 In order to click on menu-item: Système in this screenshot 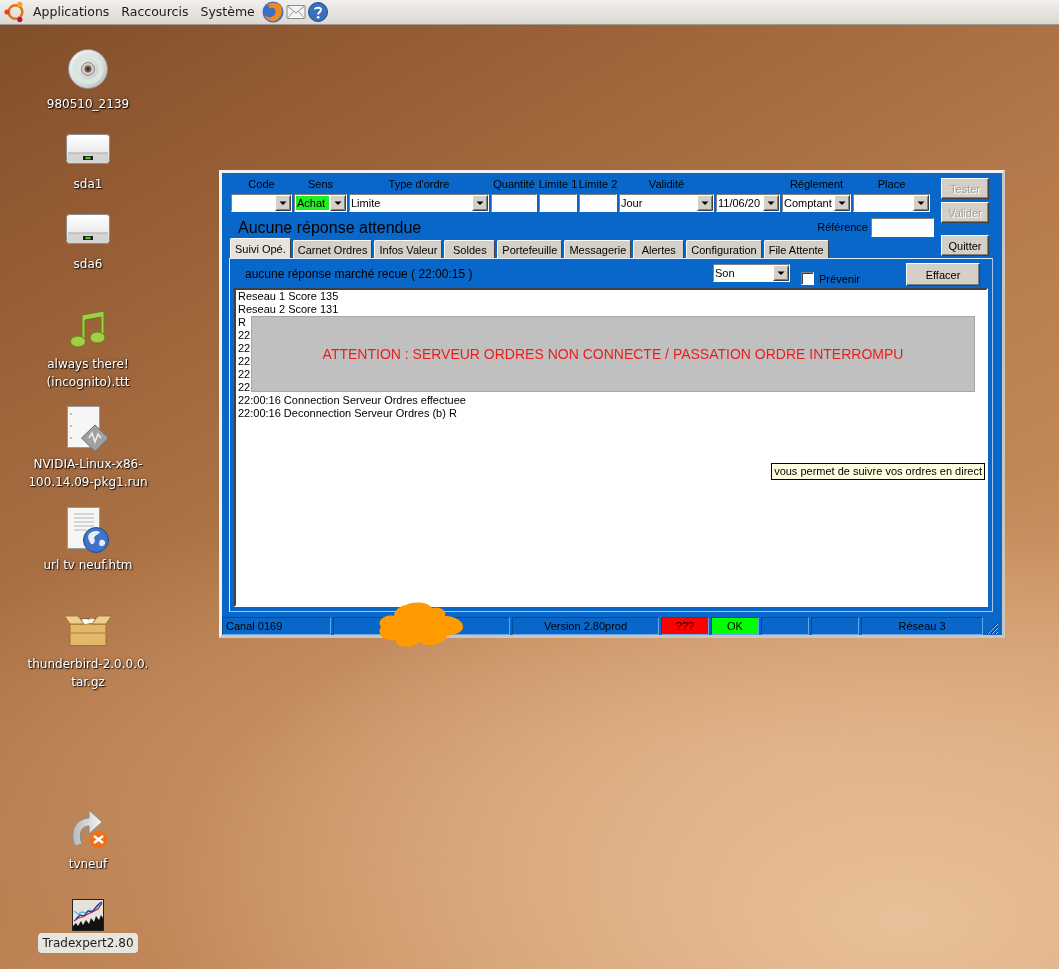, I will do `click(227, 12)`.